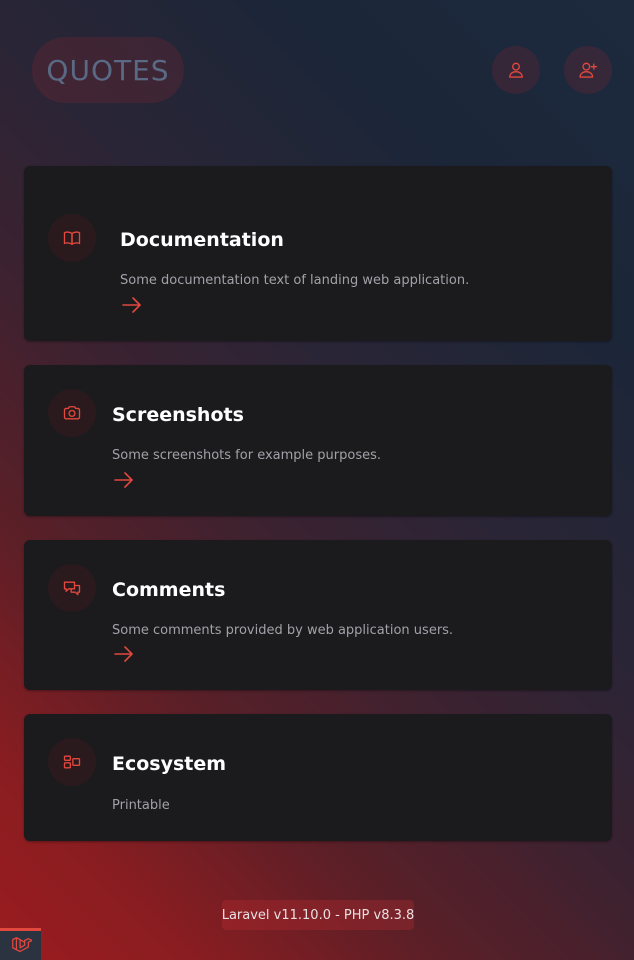 The image size is (634, 960). I want to click on comments-badge, so click(72, 588).